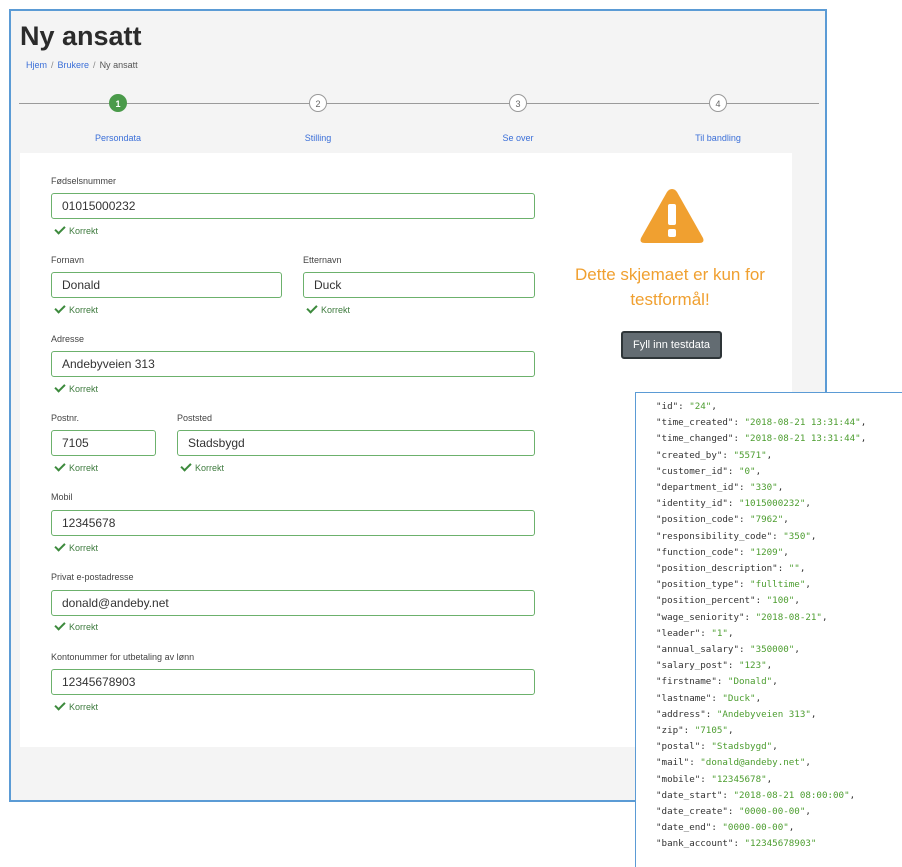 The image size is (902, 867). What do you see at coordinates (118, 65) in the screenshot?
I see `breadcrumb-current: Ny ansatt` at bounding box center [118, 65].